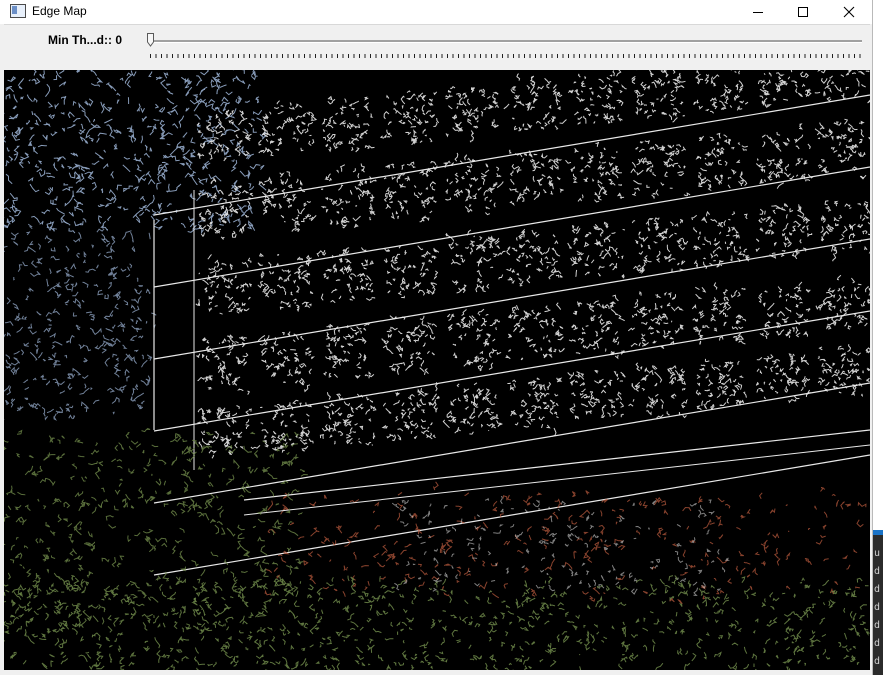 Image resolution: width=883 pixels, height=675 pixels. Describe the element at coordinates (151, 40) in the screenshot. I see `trackbar-thumb` at that location.